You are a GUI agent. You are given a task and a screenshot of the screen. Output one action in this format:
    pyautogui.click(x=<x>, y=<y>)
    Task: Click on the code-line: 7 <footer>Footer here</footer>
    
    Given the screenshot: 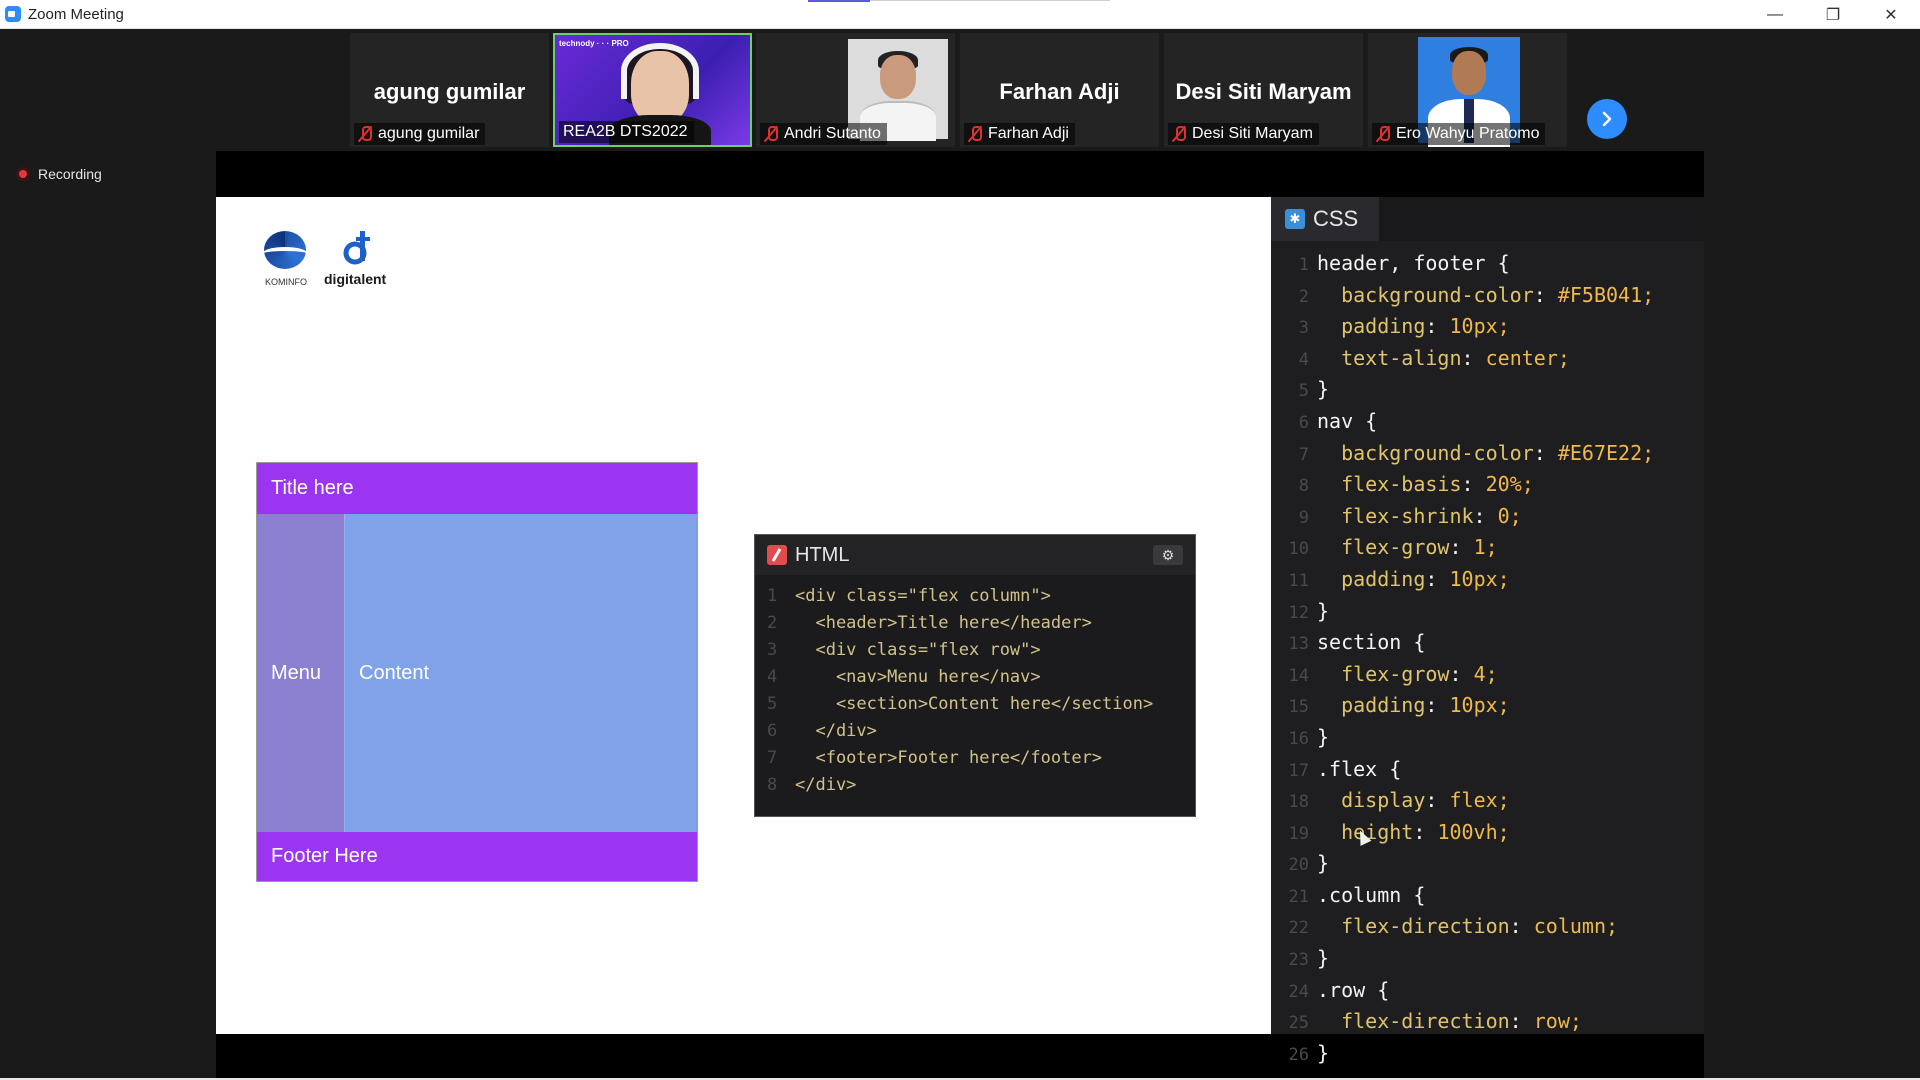 What is the action you would take?
    pyautogui.click(x=960, y=758)
    